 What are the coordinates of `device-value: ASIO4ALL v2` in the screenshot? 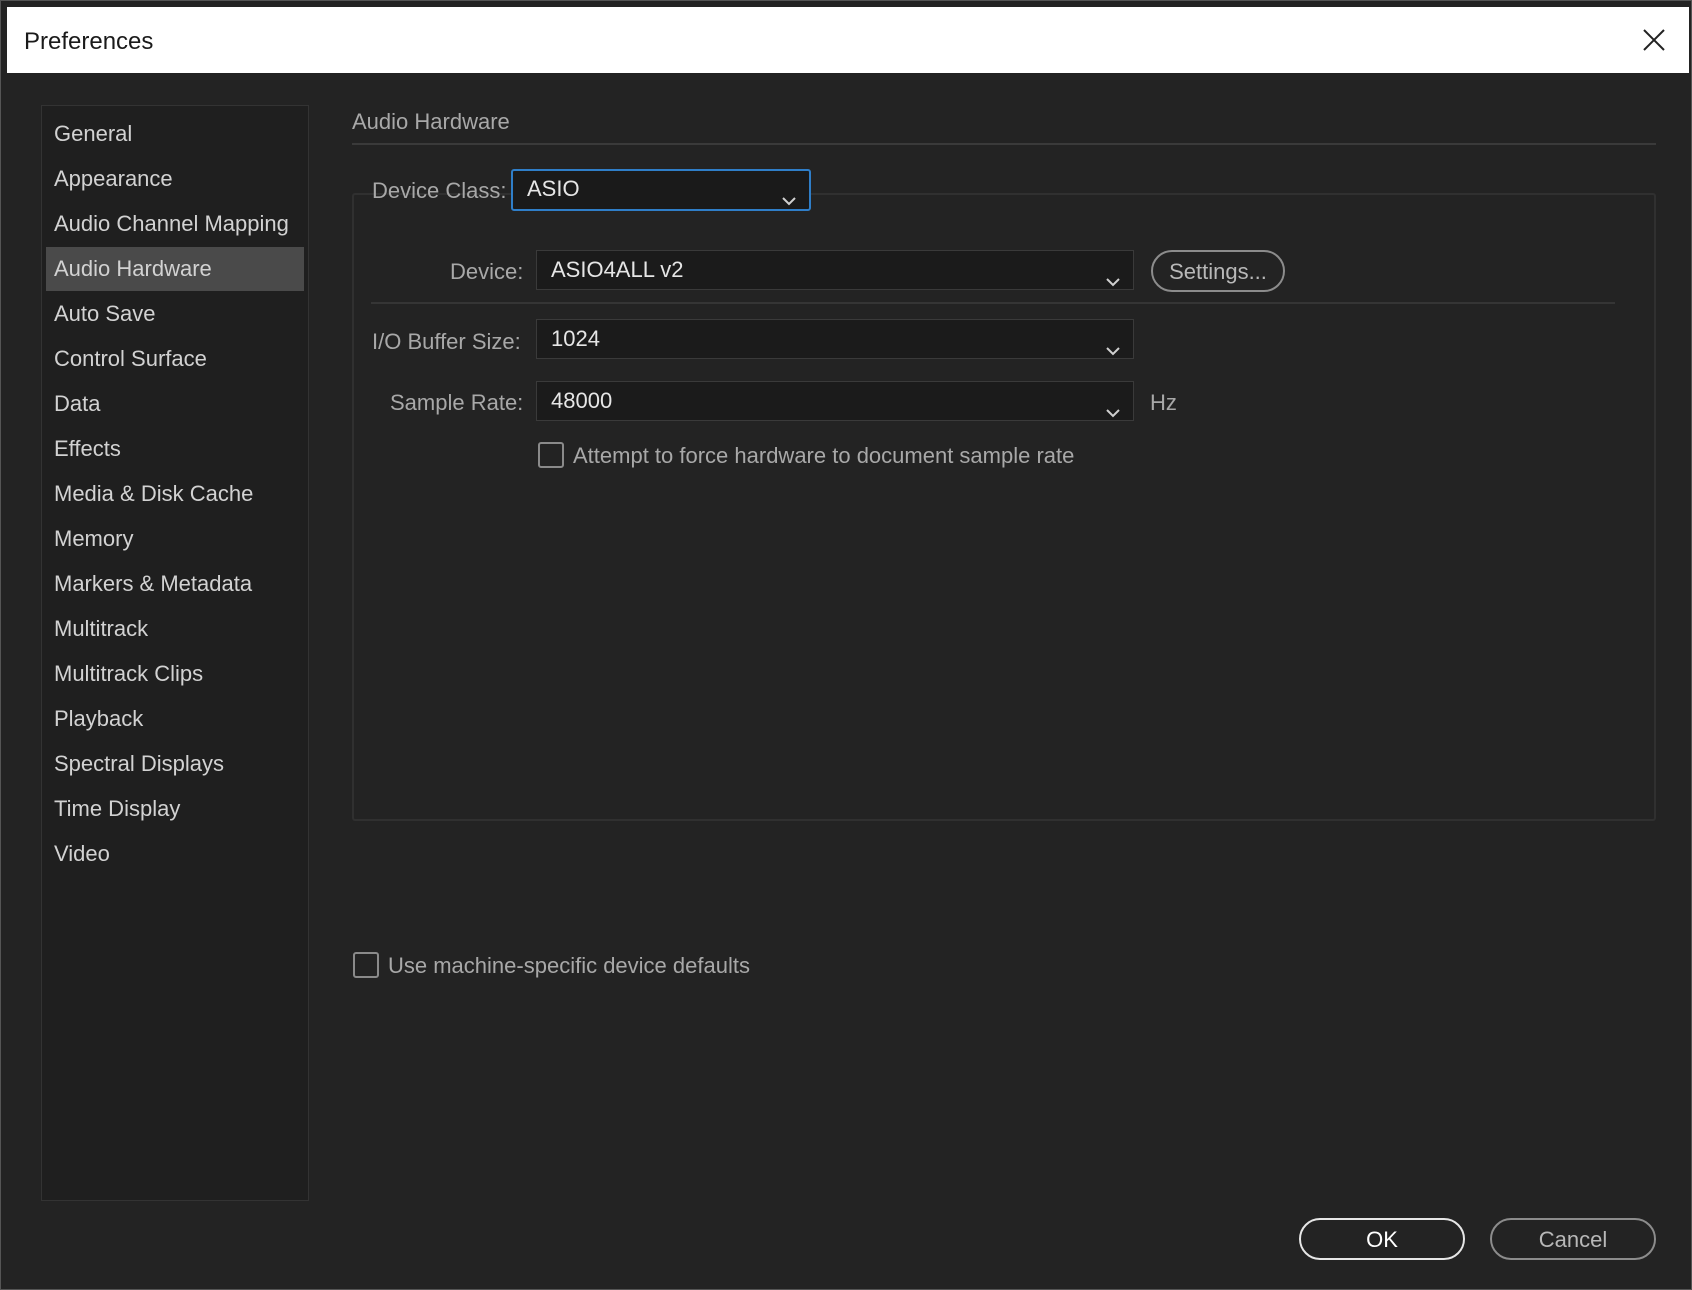 It's located at (617, 269).